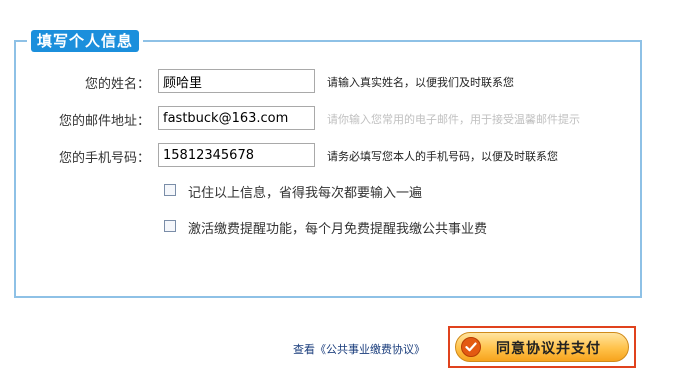 This screenshot has width=673, height=378. I want to click on agree-and-pay-label: 同意协议并支付, so click(548, 349).